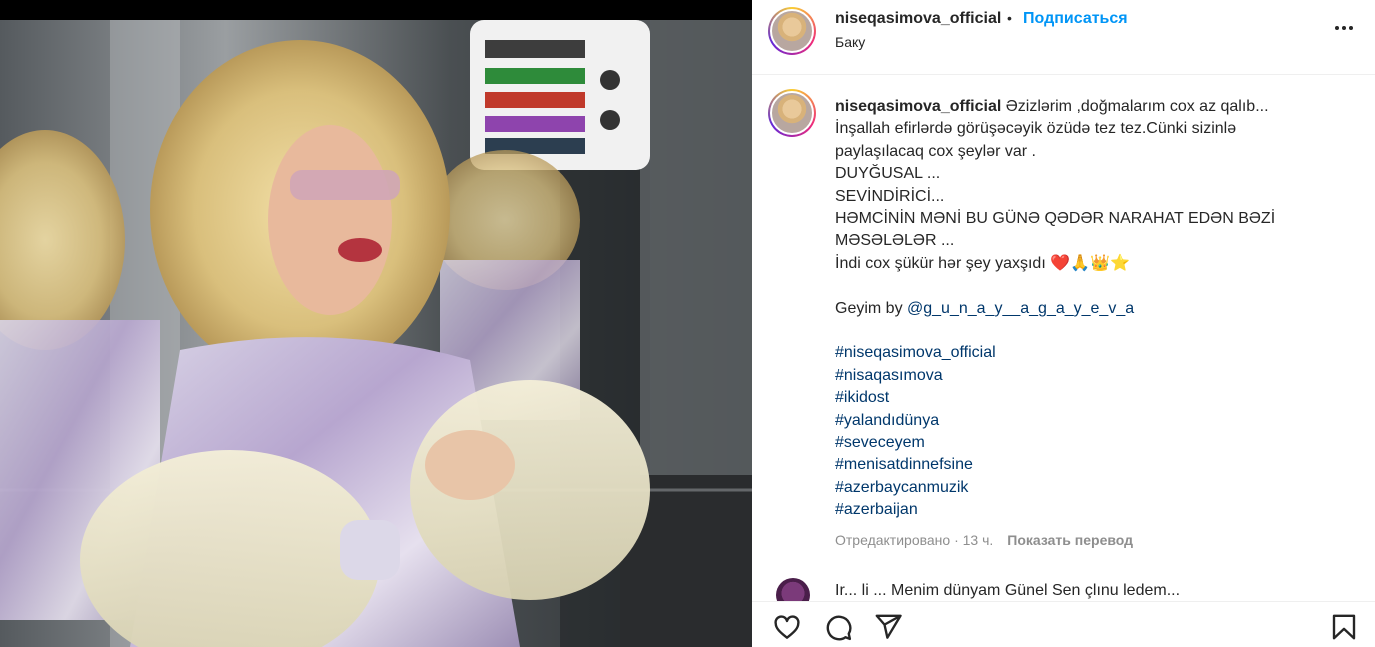  Describe the element at coordinates (1345, 628) in the screenshot. I see `bookmark-icon` at that location.